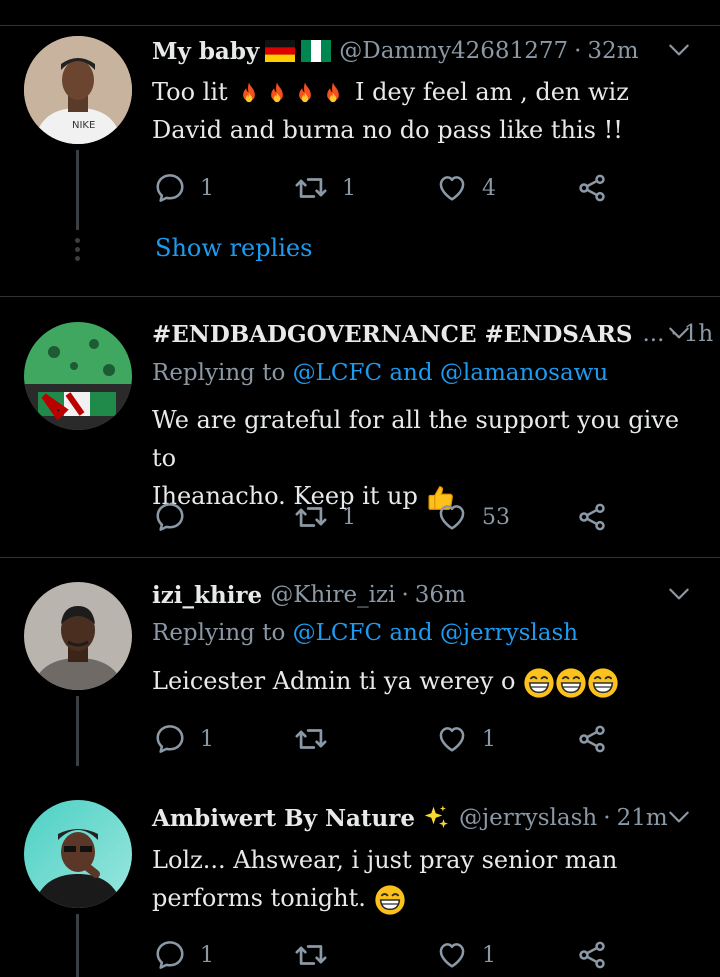  Describe the element at coordinates (489, 188) in the screenshot. I see `like-count: 4` at that location.